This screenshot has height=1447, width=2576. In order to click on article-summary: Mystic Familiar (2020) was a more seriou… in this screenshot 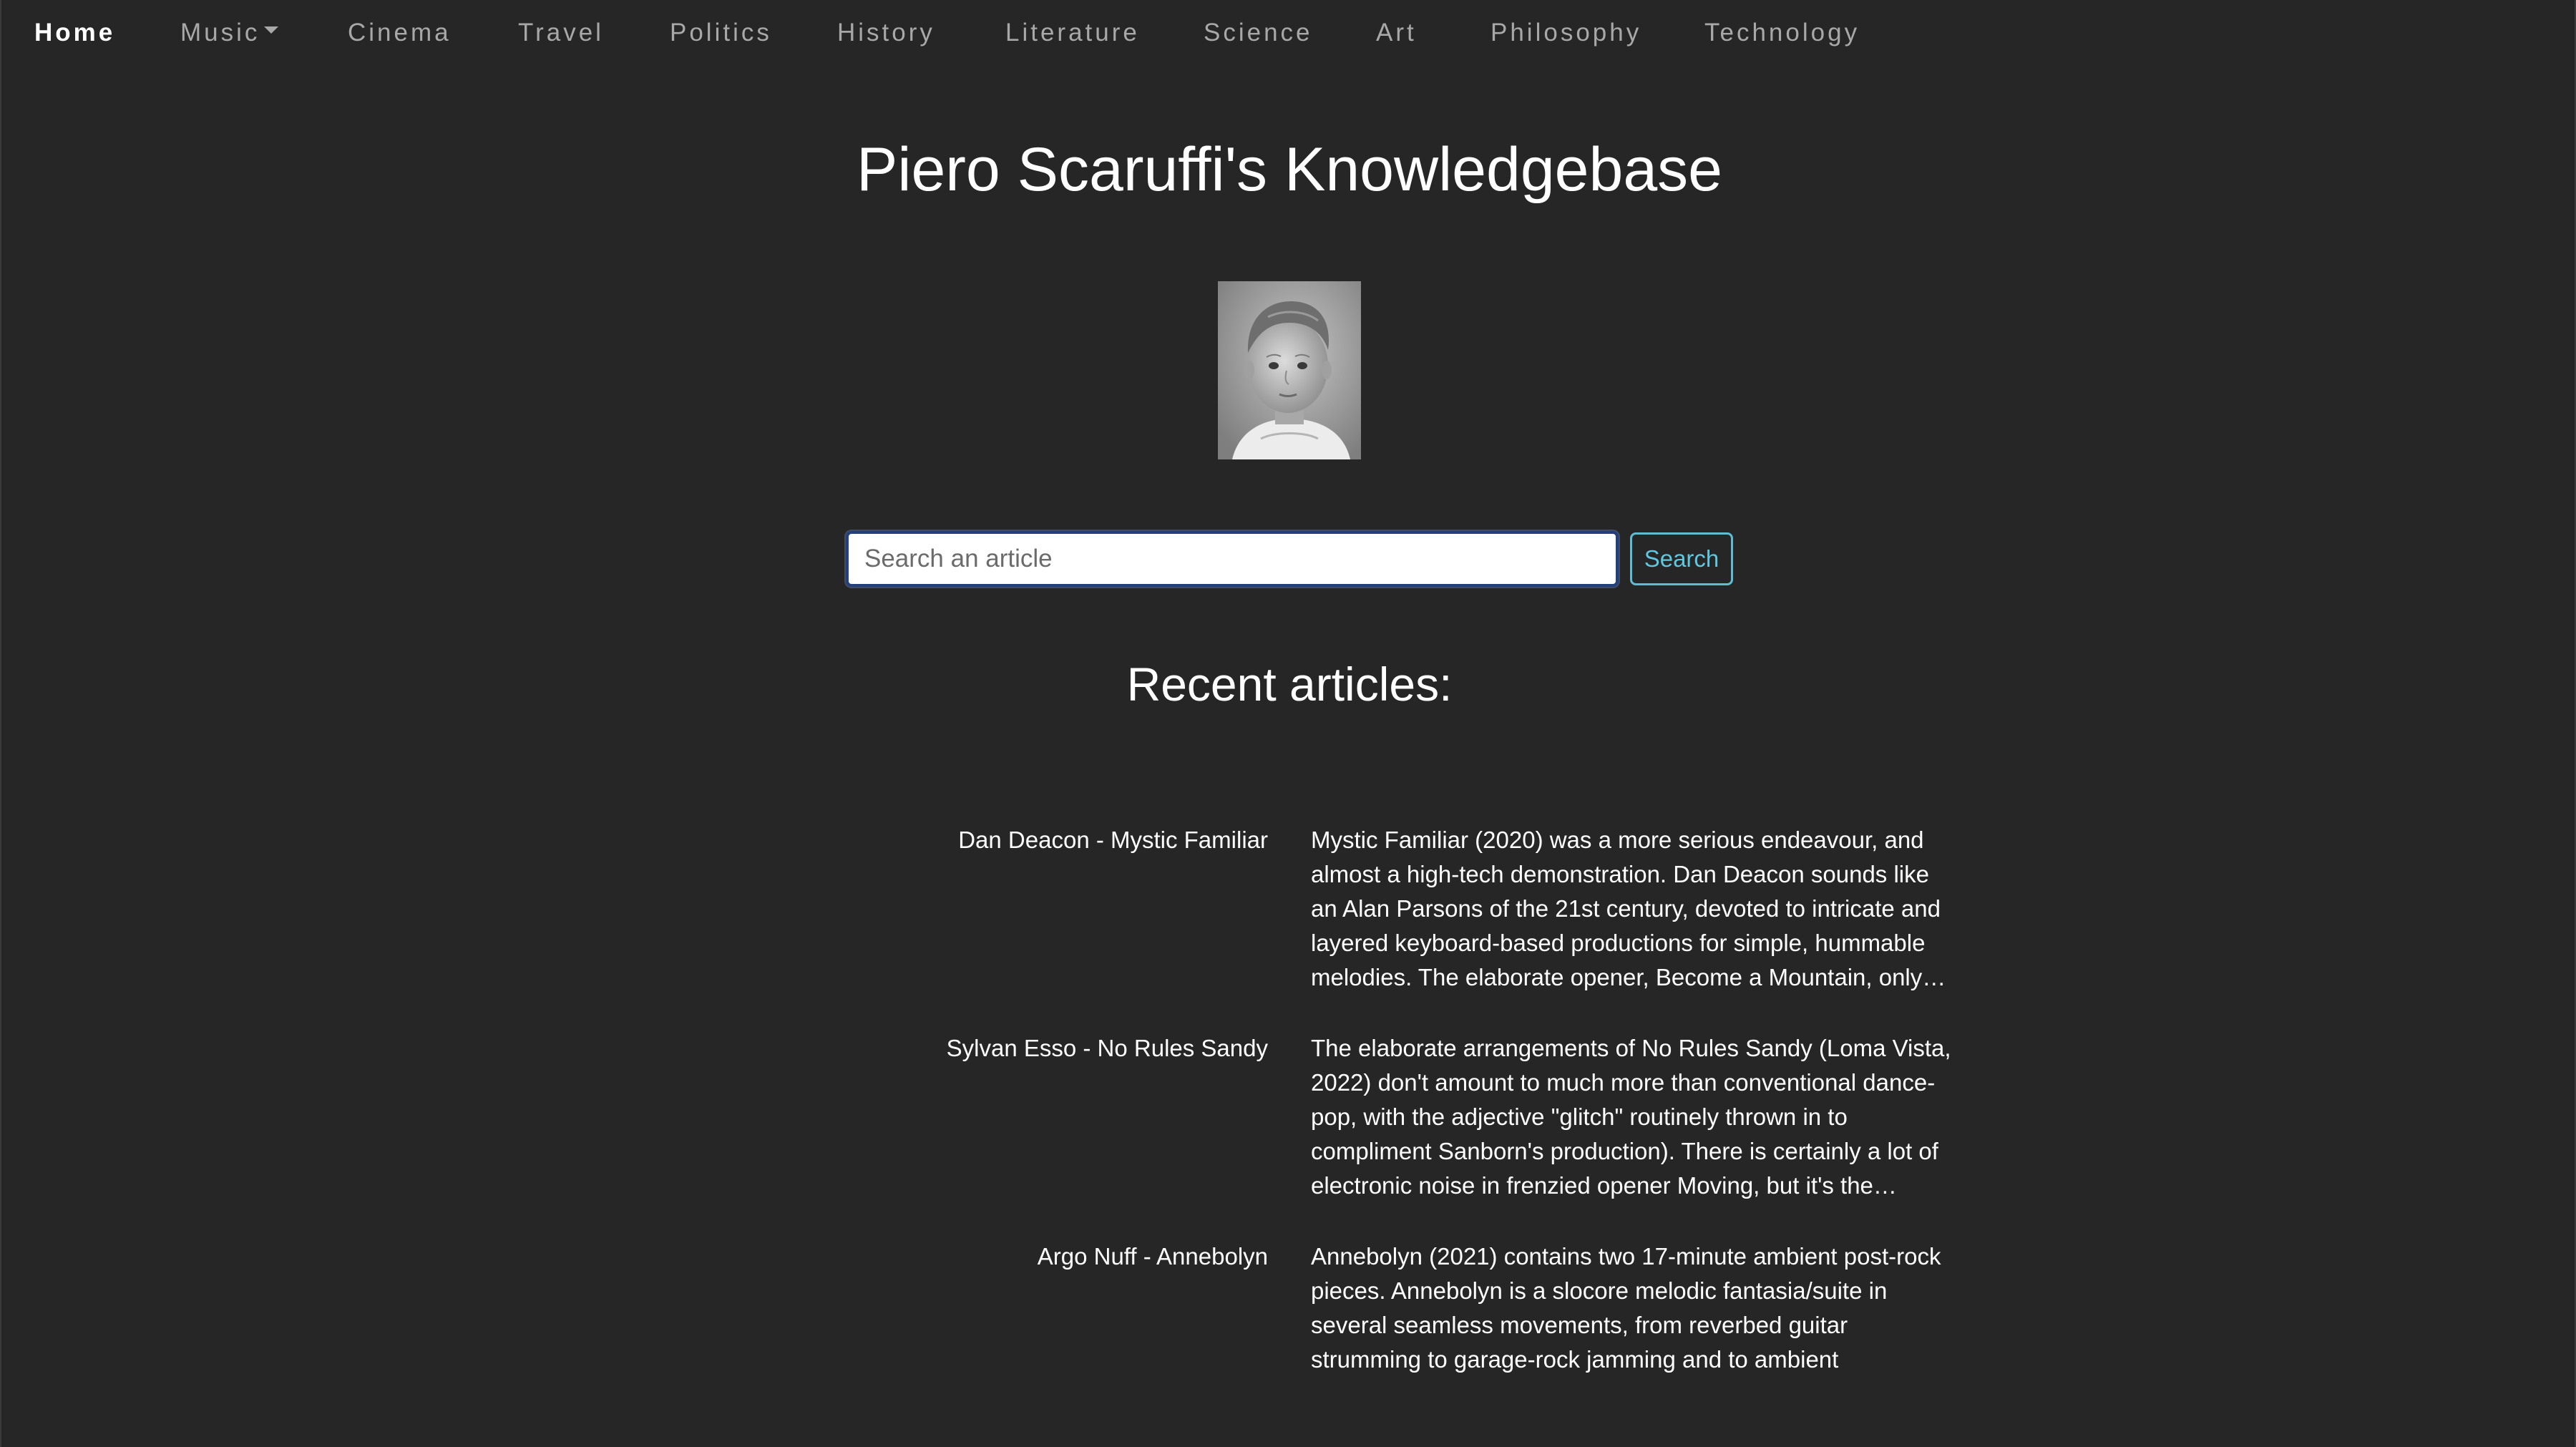, I will do `click(1626, 908)`.